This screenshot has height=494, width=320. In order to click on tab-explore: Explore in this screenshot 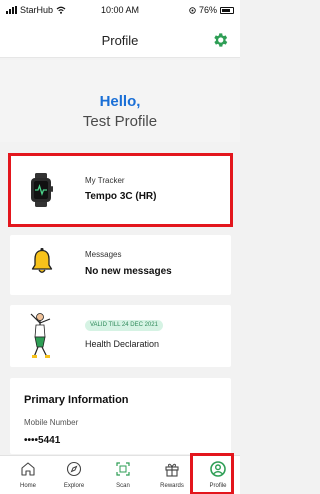, I will do `click(74, 475)`.